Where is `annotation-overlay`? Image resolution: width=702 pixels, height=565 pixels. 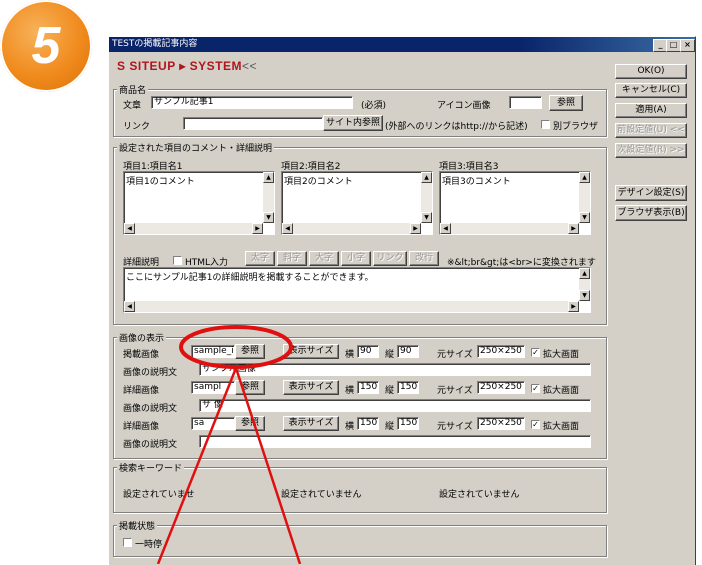
annotation-overlay is located at coordinates (229, 444).